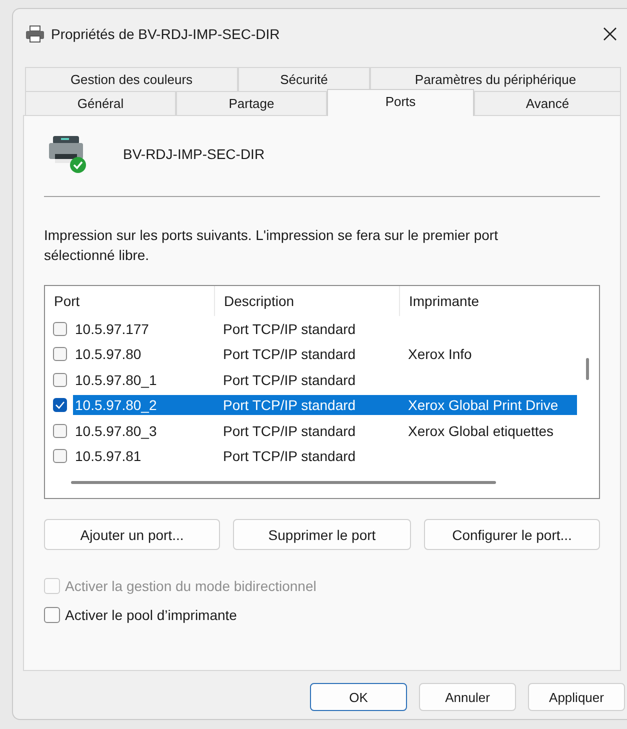  Describe the element at coordinates (480, 301) in the screenshot. I see `column-header: Imprimante` at that location.